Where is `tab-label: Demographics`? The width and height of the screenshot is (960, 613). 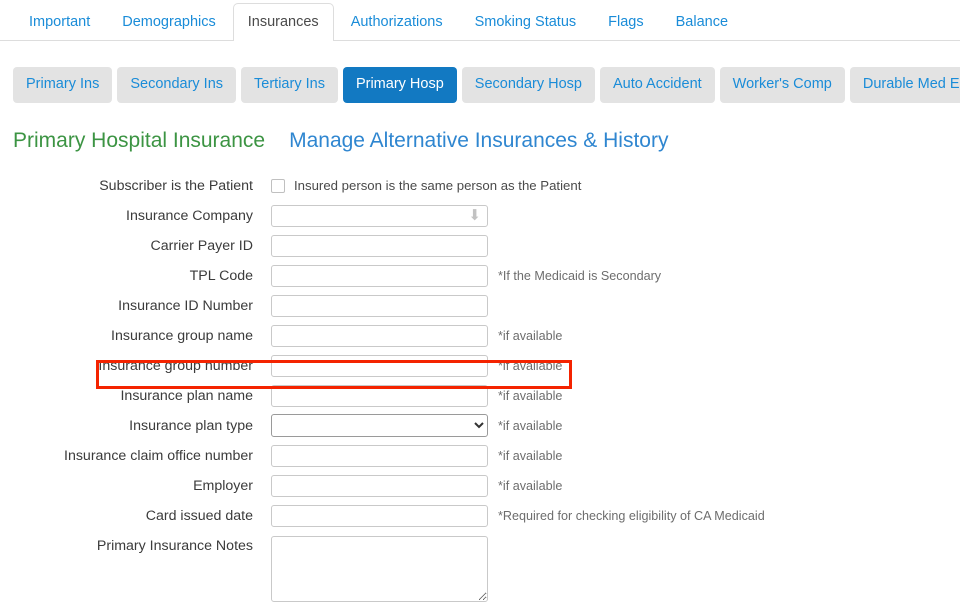
tab-label: Demographics is located at coordinates (169, 21).